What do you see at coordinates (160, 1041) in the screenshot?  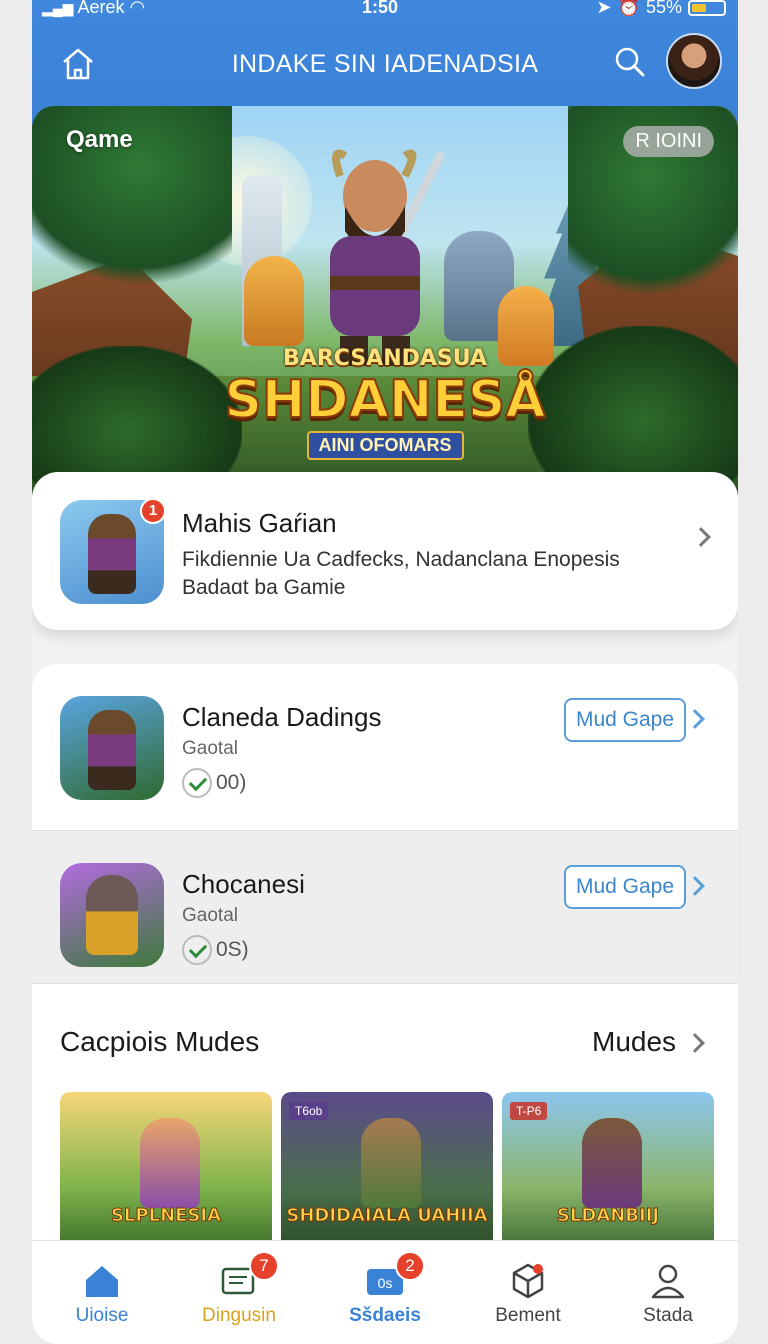 I see `section-title: Cacpiois Mudes` at bounding box center [160, 1041].